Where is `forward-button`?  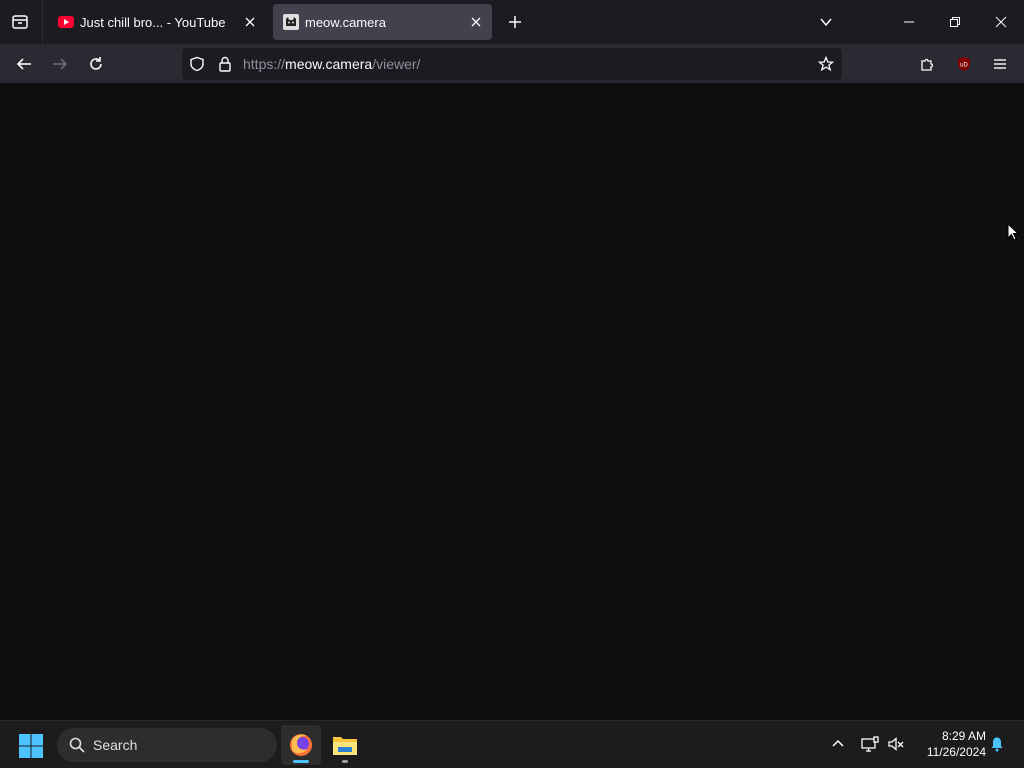
forward-button is located at coordinates (60, 64).